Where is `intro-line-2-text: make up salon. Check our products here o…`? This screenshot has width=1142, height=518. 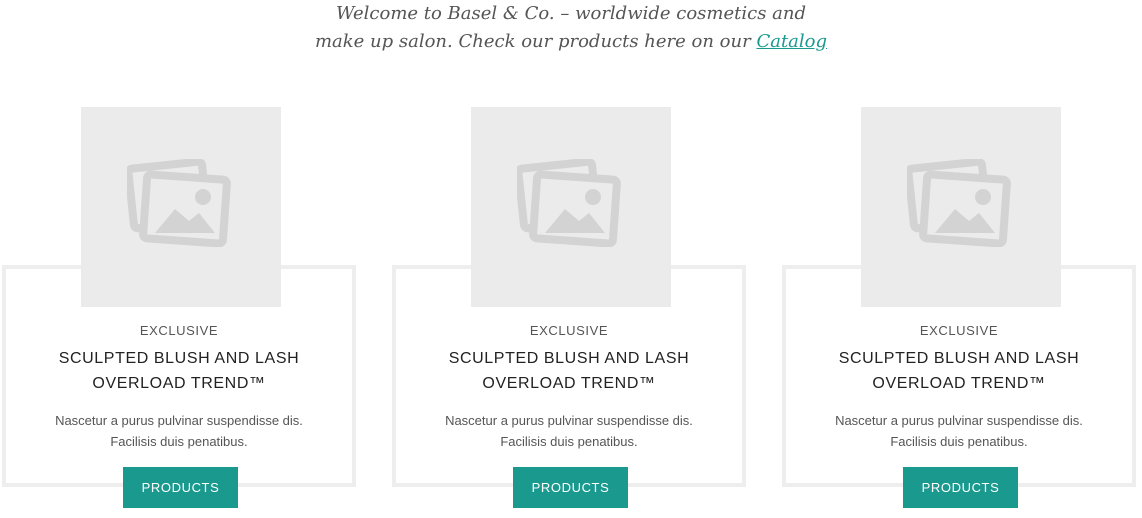 intro-line-2-text: make up salon. Check our products here o… is located at coordinates (535, 41).